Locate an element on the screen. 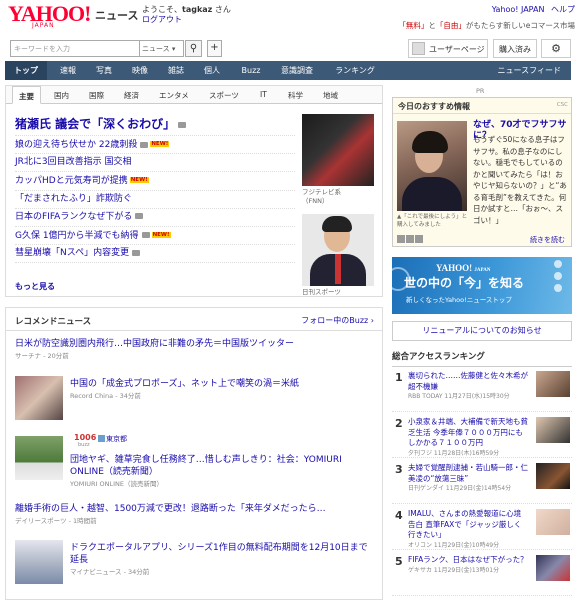  settings-button: ⚙ is located at coordinates (556, 48).